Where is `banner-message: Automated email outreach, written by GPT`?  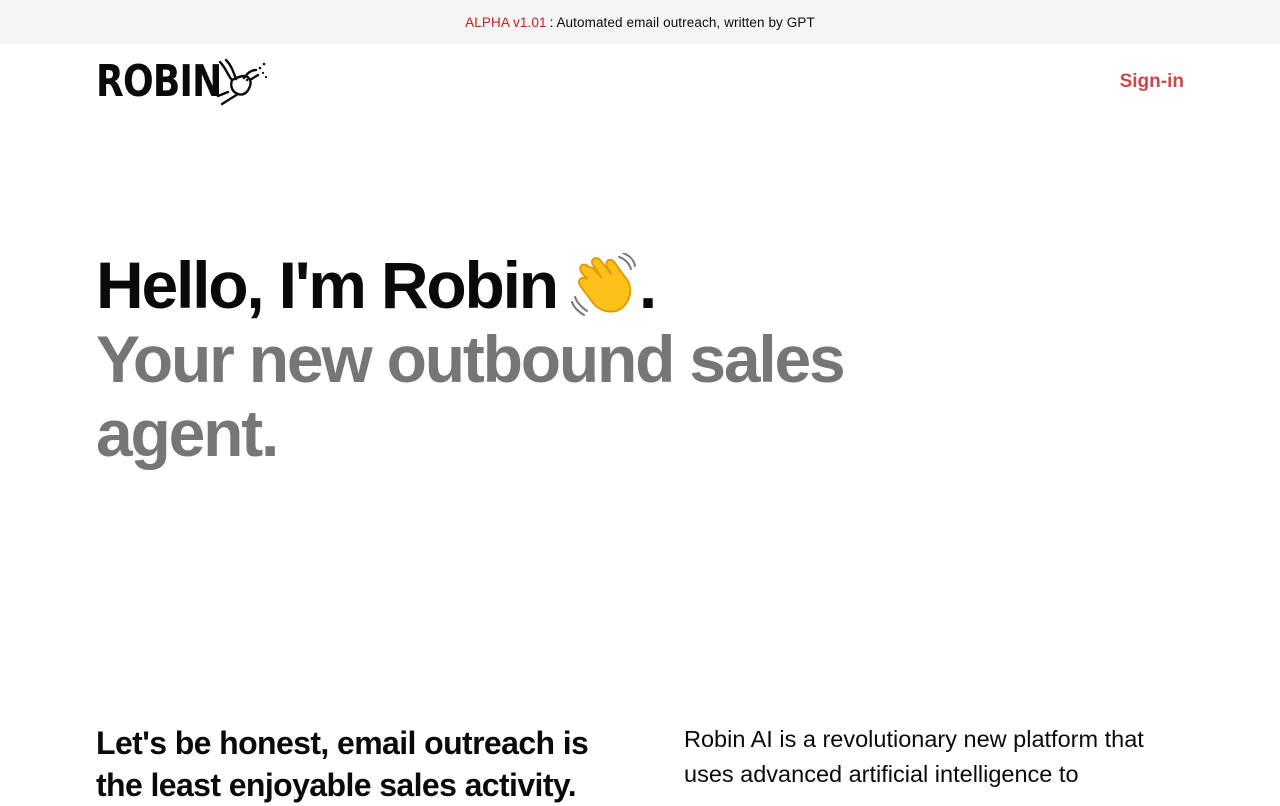
banner-message: Automated email outreach, written by GPT is located at coordinates (685, 22).